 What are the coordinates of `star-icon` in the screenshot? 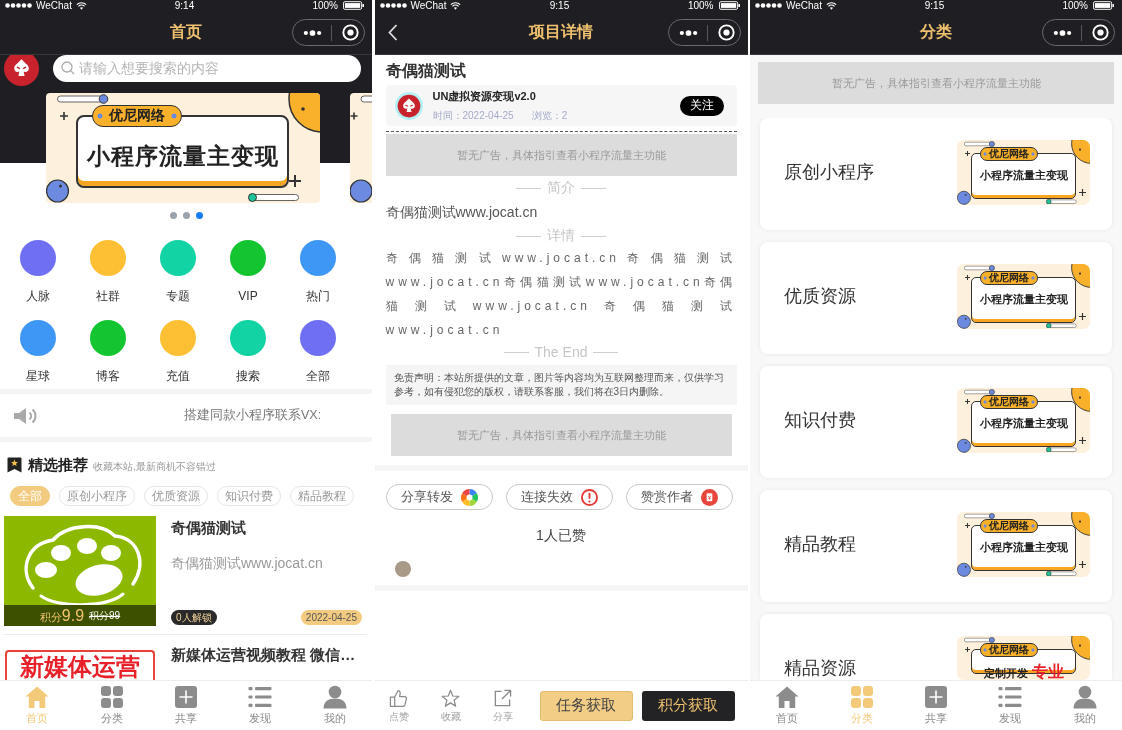 It's located at (450, 698).